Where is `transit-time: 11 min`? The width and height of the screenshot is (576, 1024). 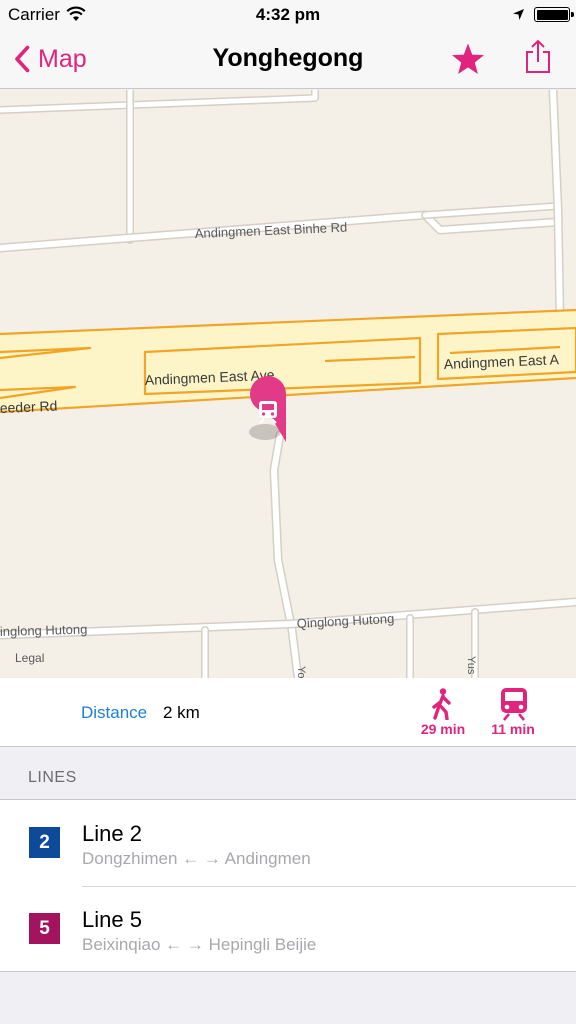
transit-time: 11 min is located at coordinates (513, 729).